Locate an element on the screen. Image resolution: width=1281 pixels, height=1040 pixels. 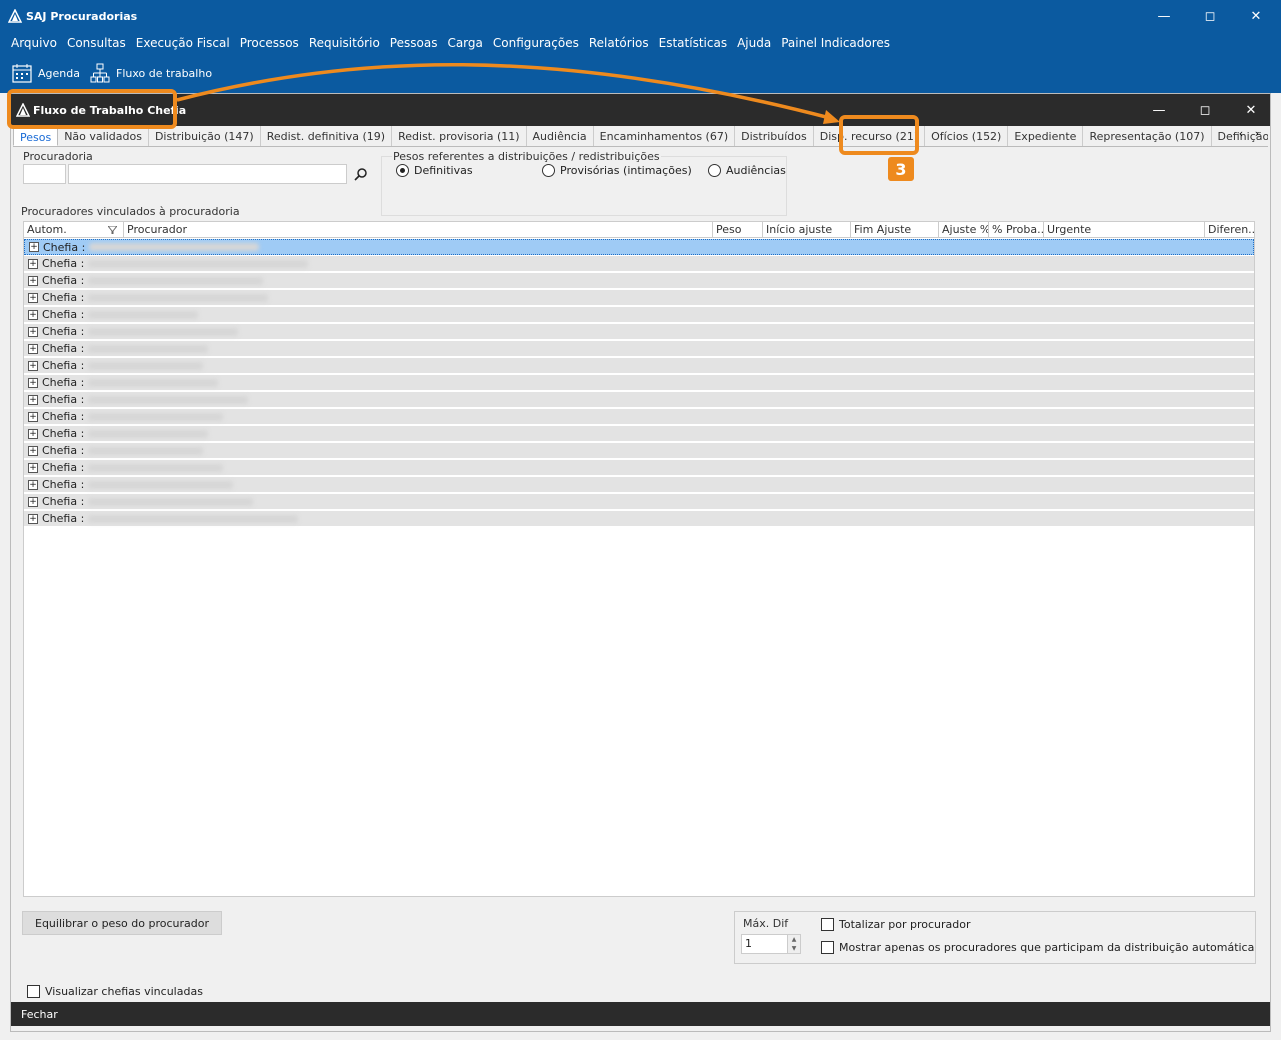
col-fim-ajuste: Fim Ajuste is located at coordinates (895, 230).